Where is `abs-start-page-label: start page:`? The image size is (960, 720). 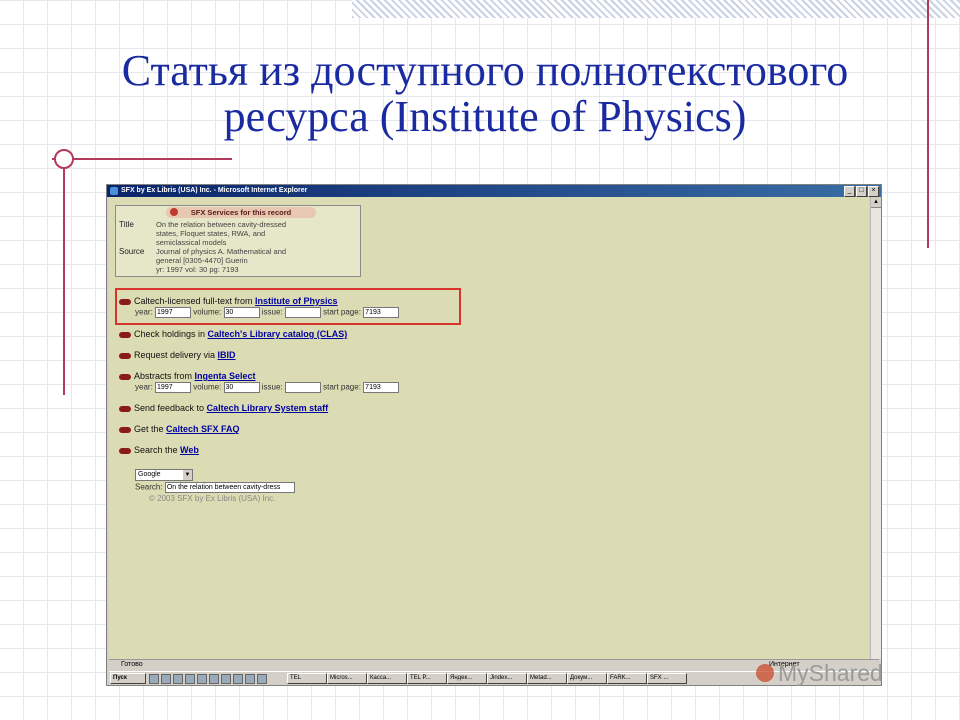 abs-start-page-label: start page: is located at coordinates (342, 387).